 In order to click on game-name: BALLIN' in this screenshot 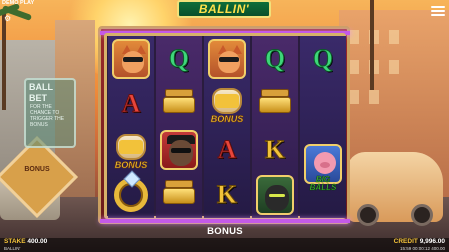, I will do `click(12, 248)`.